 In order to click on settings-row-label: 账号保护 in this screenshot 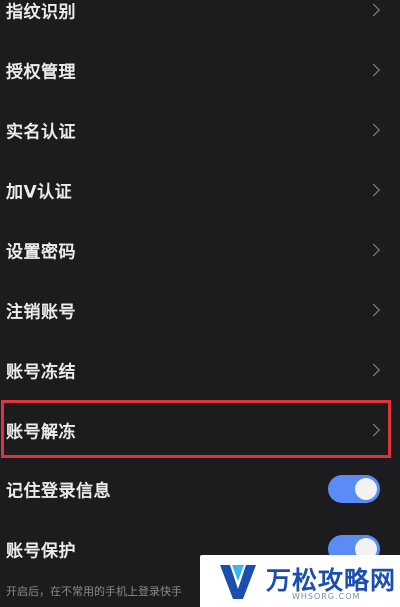, I will do `click(41, 551)`.